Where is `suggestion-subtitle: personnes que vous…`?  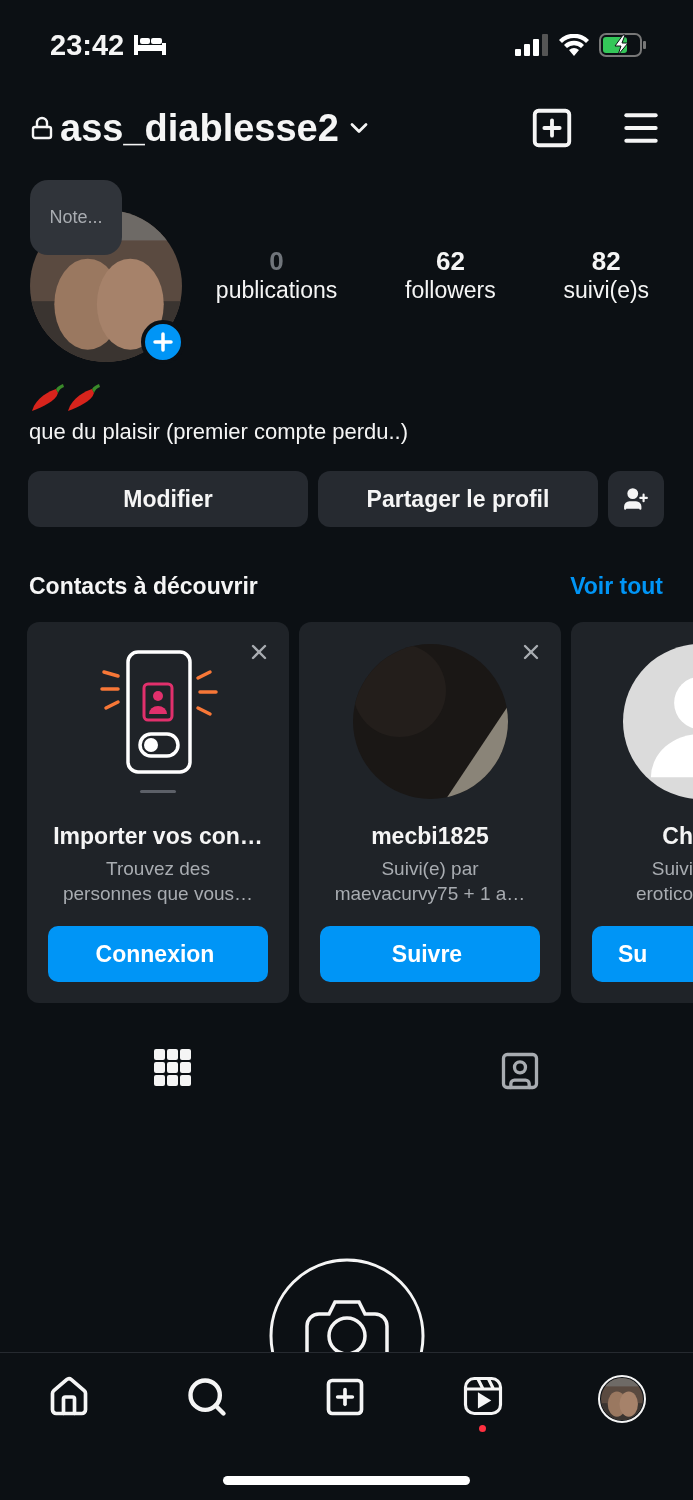
suggestion-subtitle: personnes que vous… is located at coordinates (158, 894).